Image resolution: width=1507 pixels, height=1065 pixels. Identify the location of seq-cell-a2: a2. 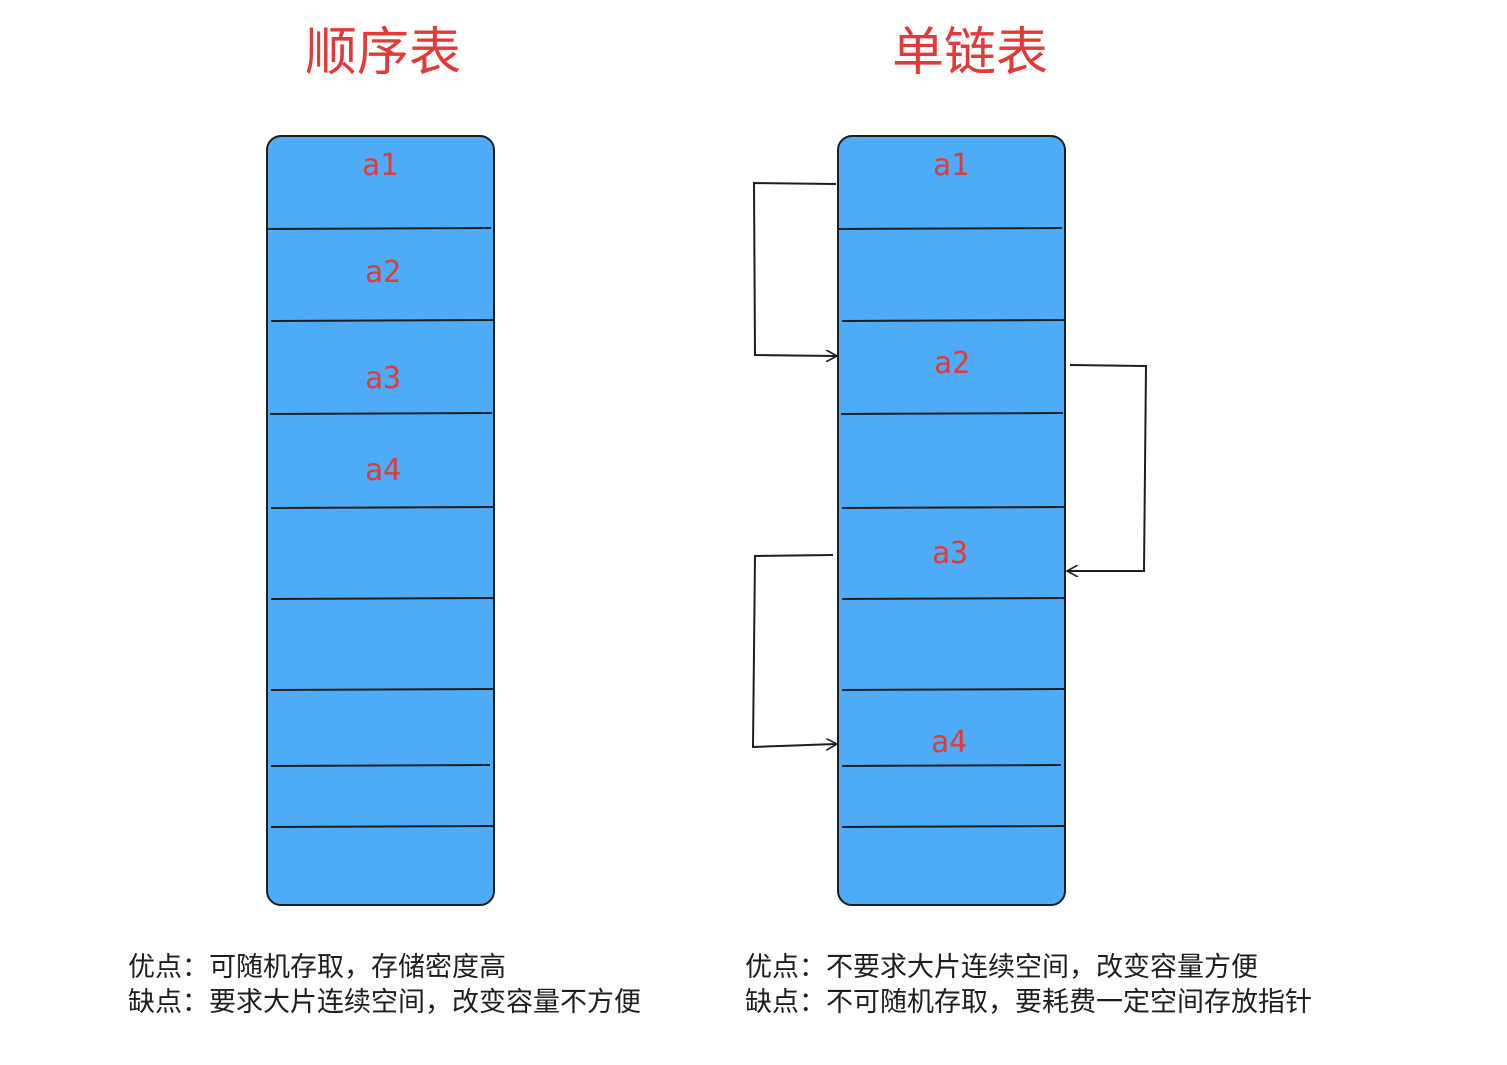
(383, 272).